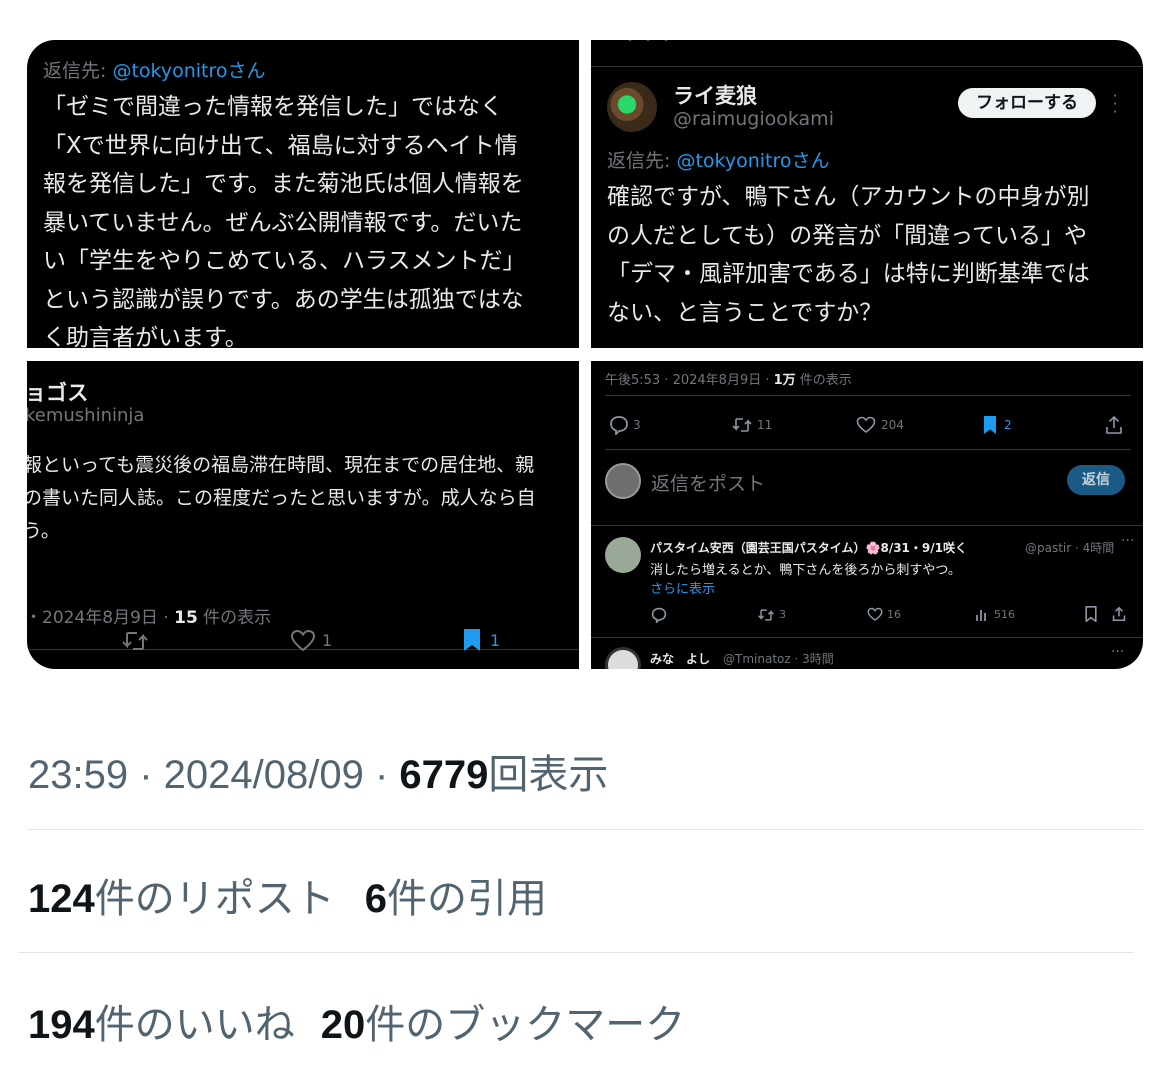  Describe the element at coordinates (1027, 103) in the screenshot. I see `follow-button: フォローする` at that location.